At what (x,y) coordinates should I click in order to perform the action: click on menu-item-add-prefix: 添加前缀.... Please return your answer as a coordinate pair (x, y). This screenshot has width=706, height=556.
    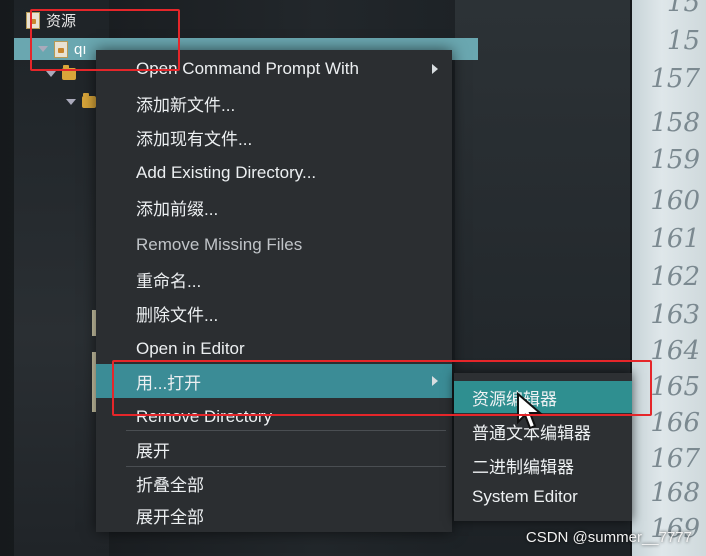
    Looking at the image, I should click on (274, 207).